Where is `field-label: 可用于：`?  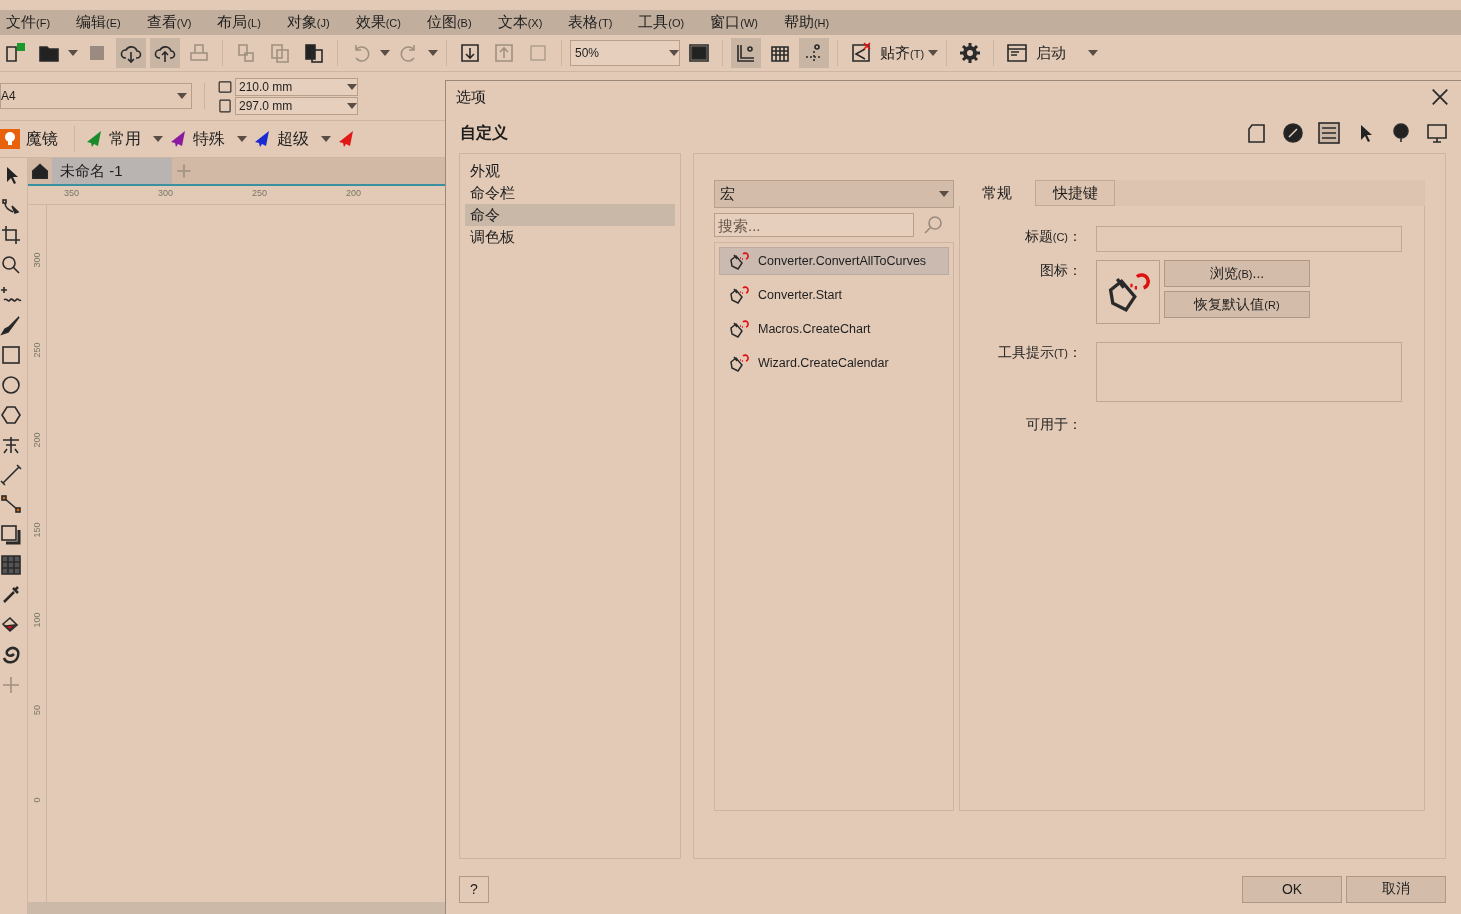 field-label: 可用于： is located at coordinates (1053, 424).